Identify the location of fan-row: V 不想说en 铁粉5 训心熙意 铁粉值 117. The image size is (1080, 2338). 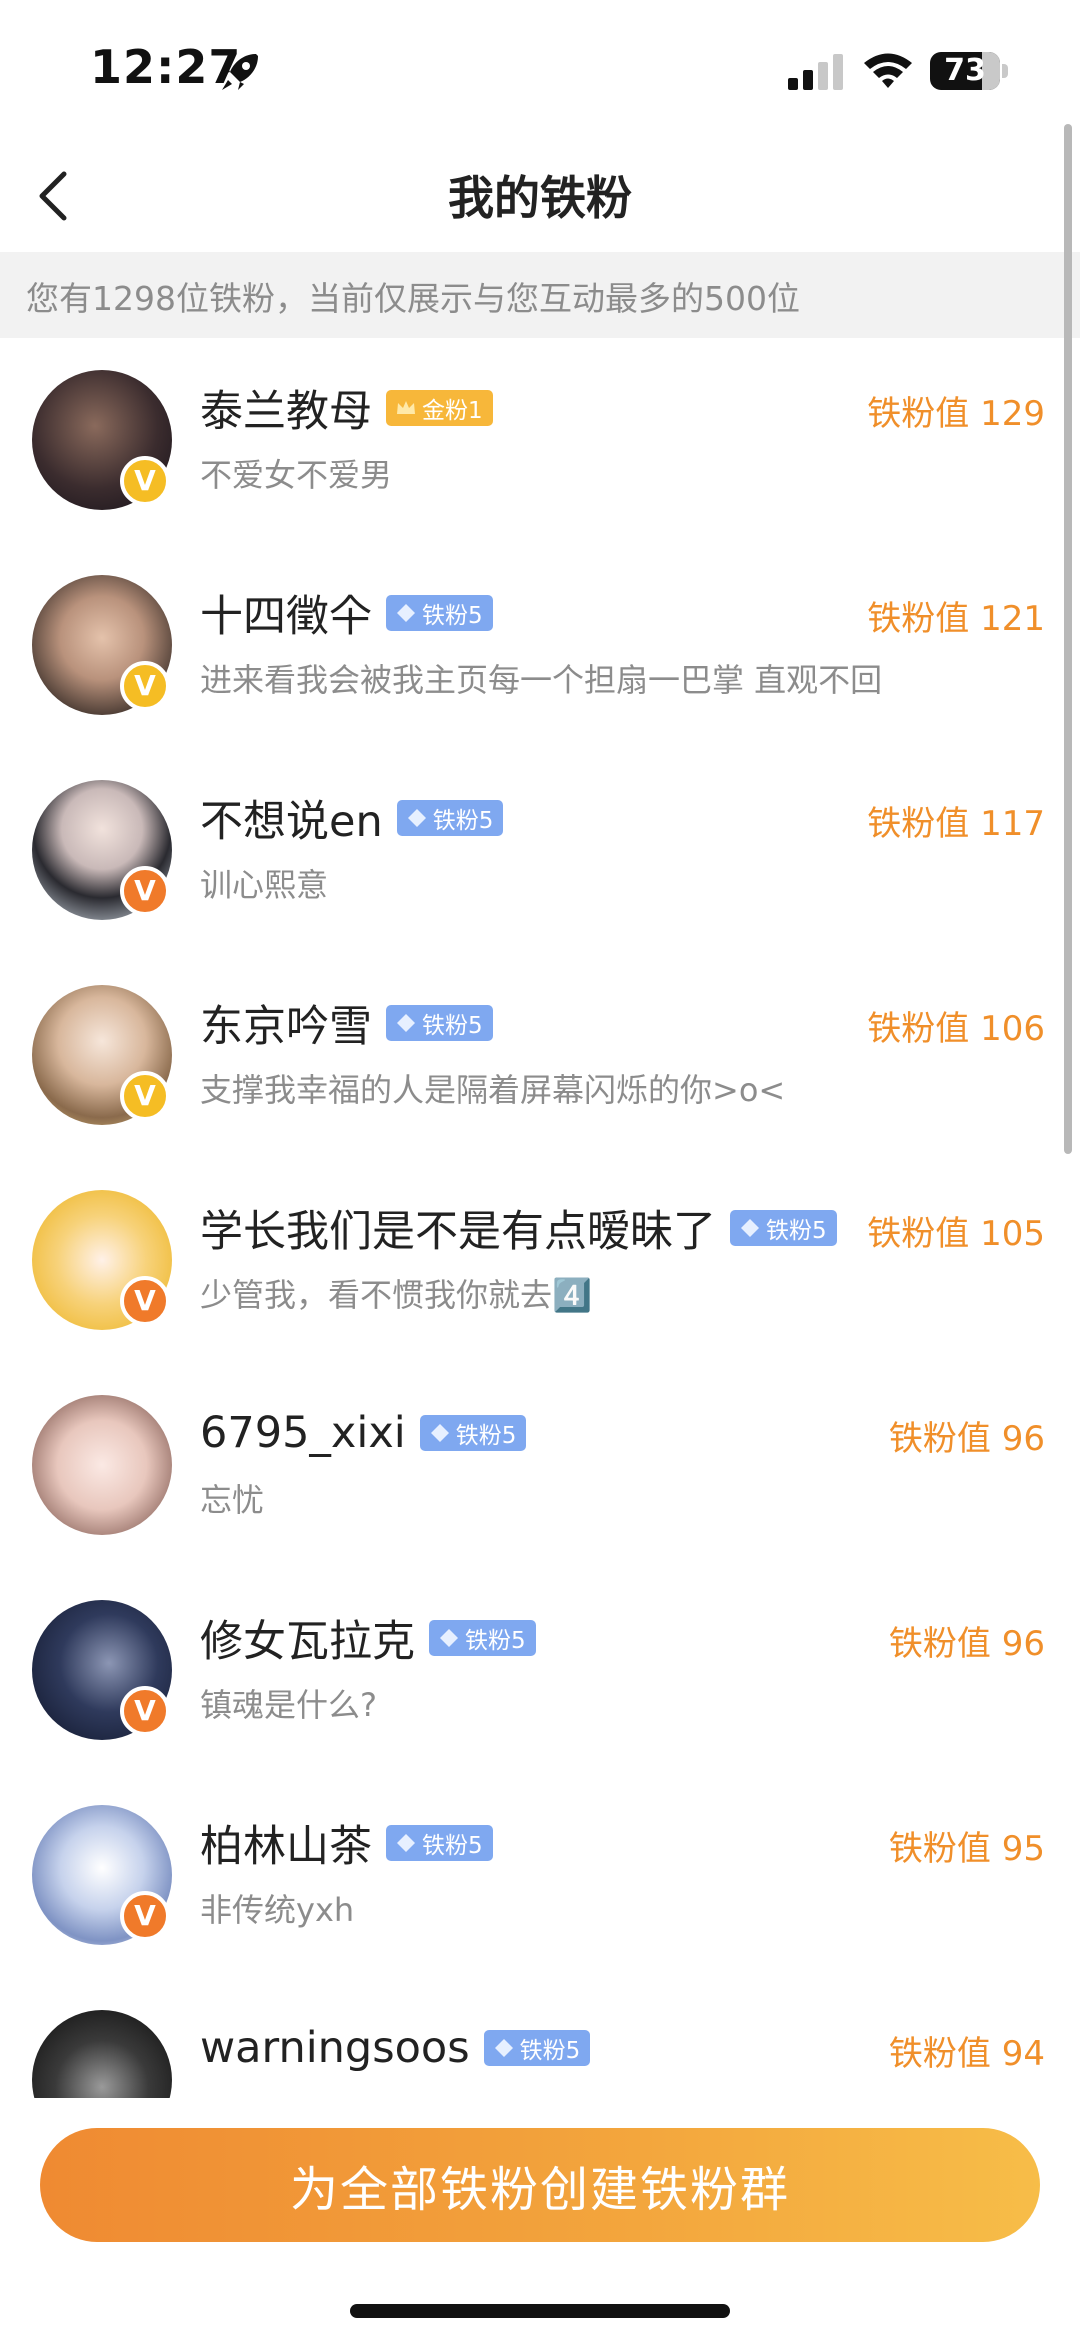
(540, 850).